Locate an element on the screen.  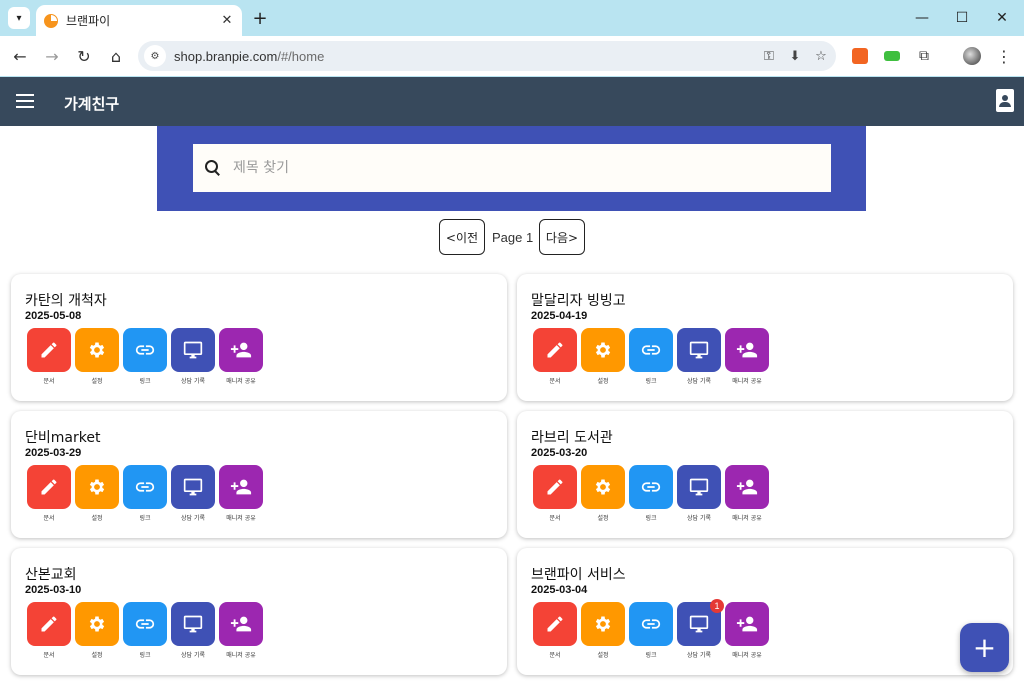
shop-actions: 문서 설정 링크 1 상담 기록 매니저 공유 is located at coordinates (651, 629).